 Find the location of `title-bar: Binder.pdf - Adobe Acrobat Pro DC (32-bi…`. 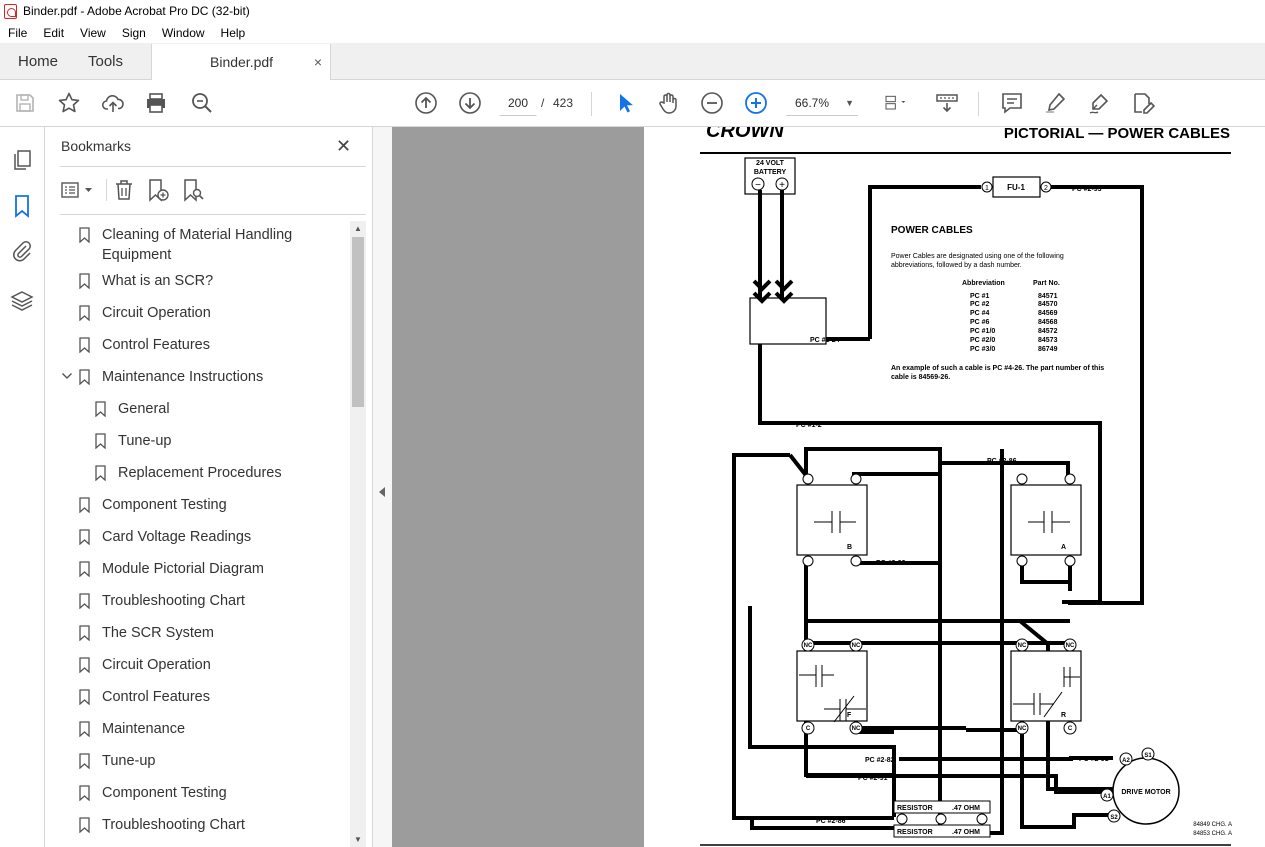

title-bar: Binder.pdf - Adobe Acrobat Pro DC (32-bi… is located at coordinates (632, 11).